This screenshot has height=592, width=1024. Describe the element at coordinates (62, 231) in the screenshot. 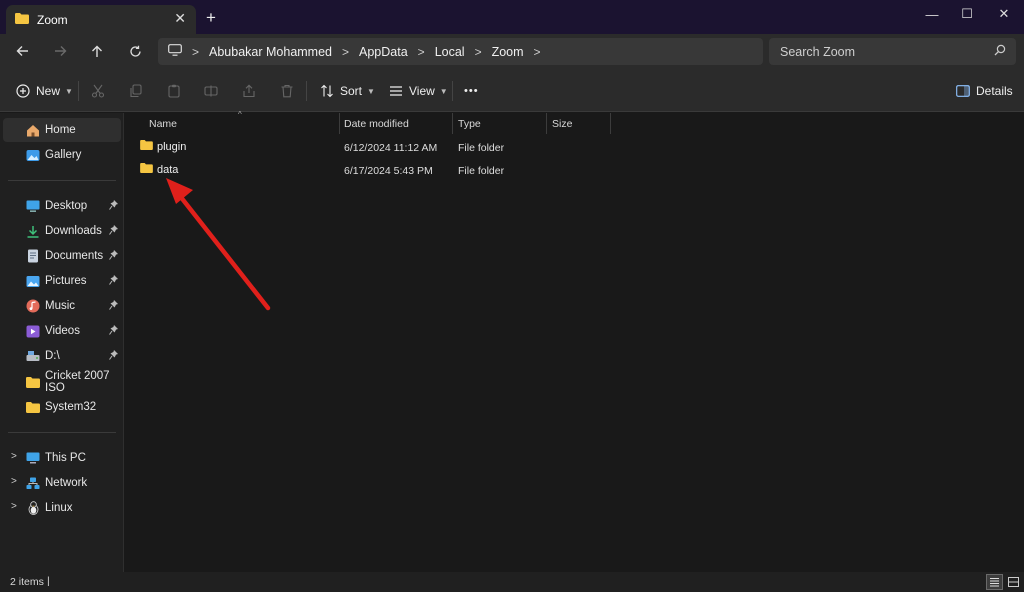

I see `sidebar-item-downloads: Downloads` at that location.